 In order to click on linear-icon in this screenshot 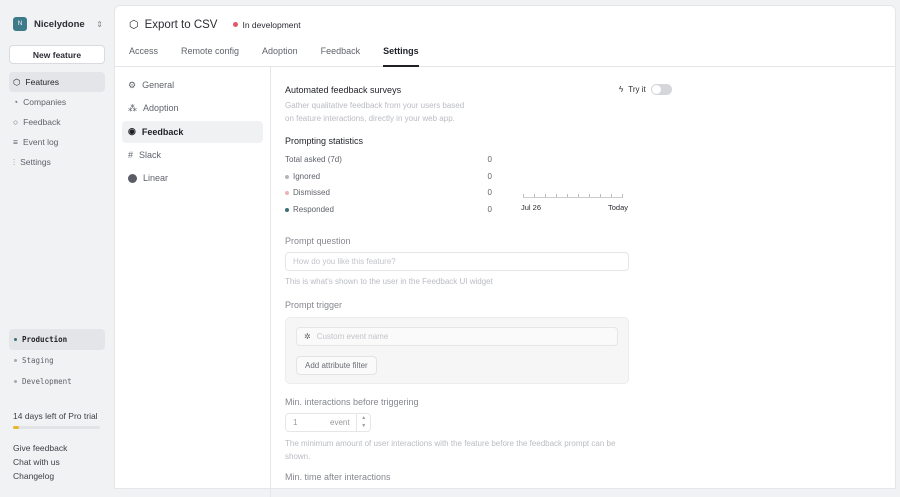, I will do `click(132, 178)`.